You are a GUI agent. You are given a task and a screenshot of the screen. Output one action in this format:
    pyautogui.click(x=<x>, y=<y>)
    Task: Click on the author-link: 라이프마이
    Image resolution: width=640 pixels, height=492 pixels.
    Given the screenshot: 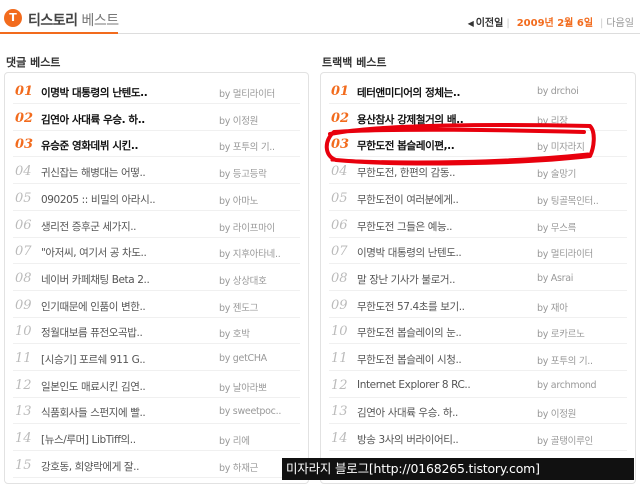 What is the action you would take?
    pyautogui.click(x=254, y=228)
    